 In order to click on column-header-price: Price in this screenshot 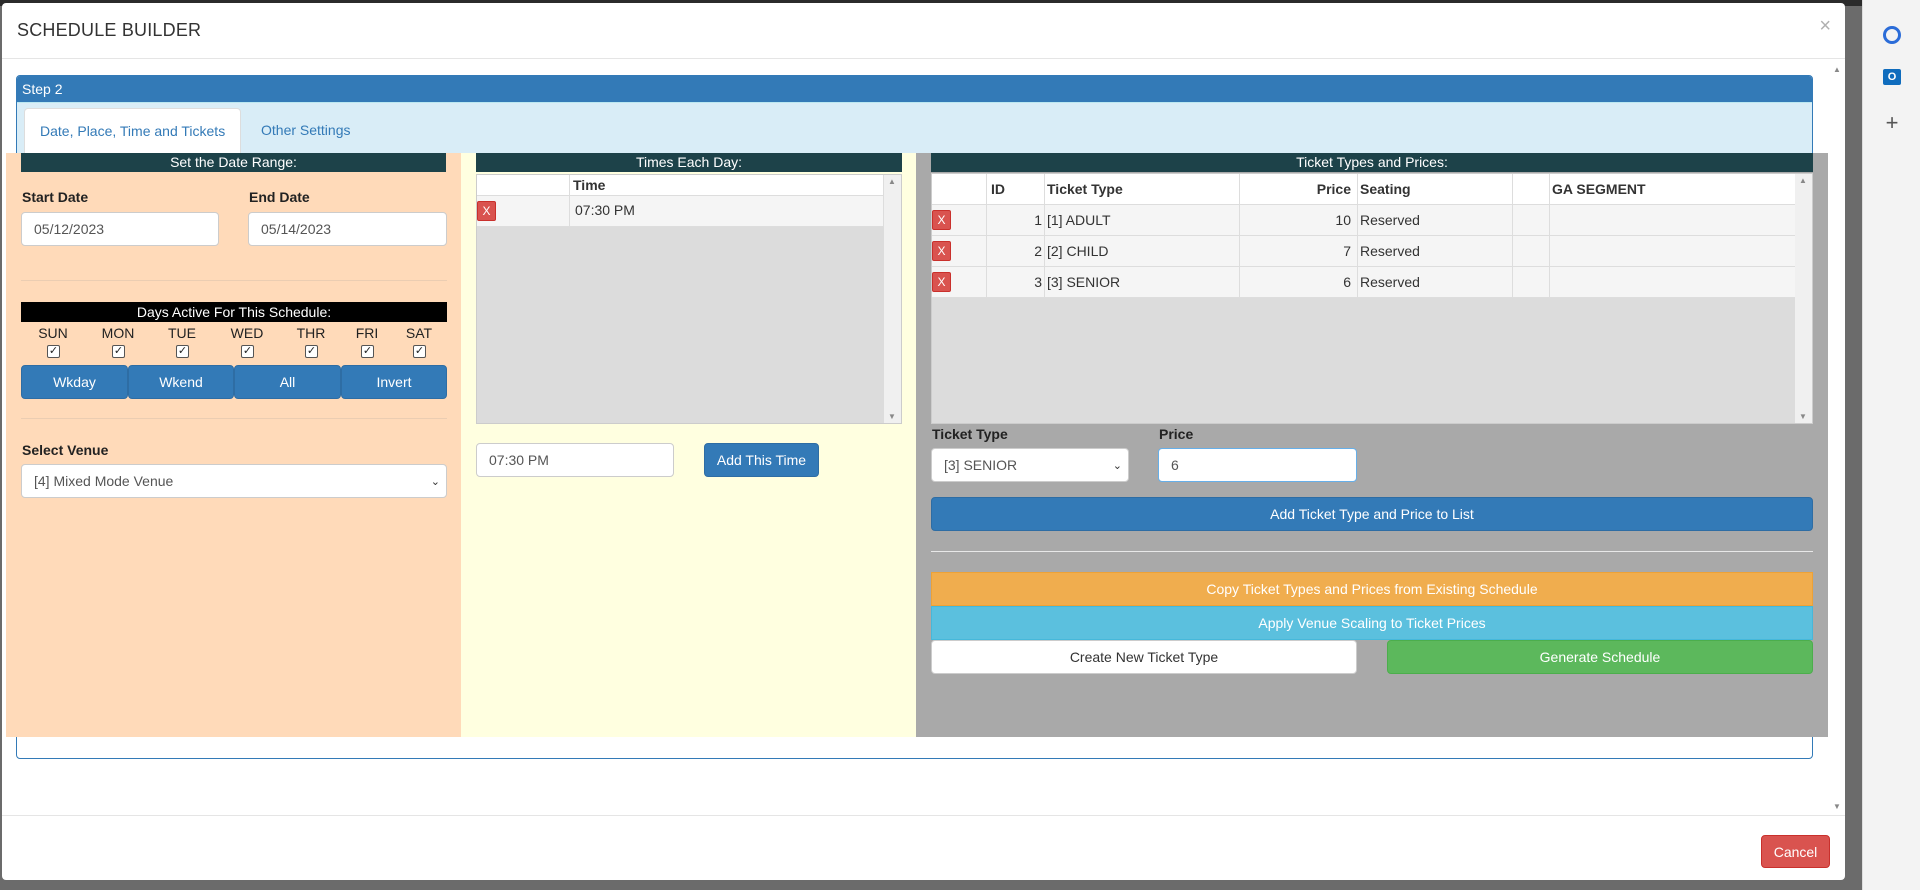, I will do `click(1299, 189)`.